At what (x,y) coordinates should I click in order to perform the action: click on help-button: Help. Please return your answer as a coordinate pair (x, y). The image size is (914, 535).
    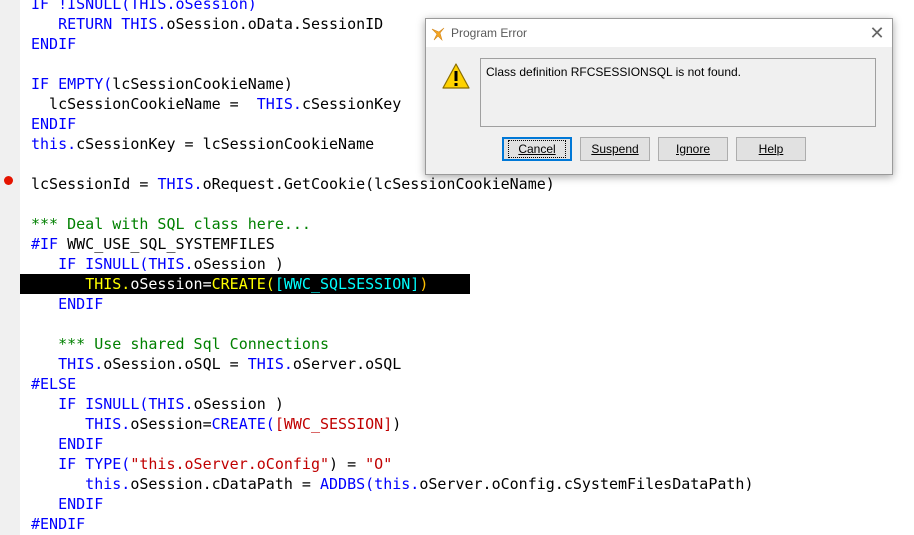
    Looking at the image, I should click on (771, 149).